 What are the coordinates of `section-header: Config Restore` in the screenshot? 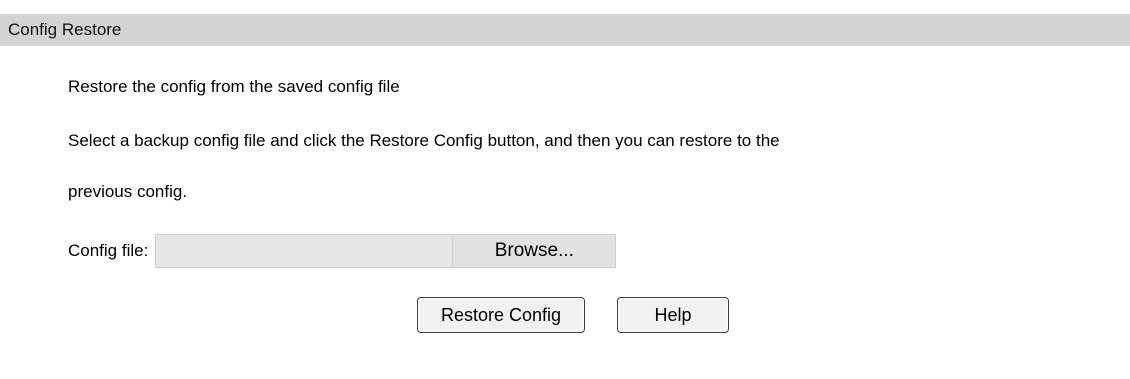 It's located at (565, 30).